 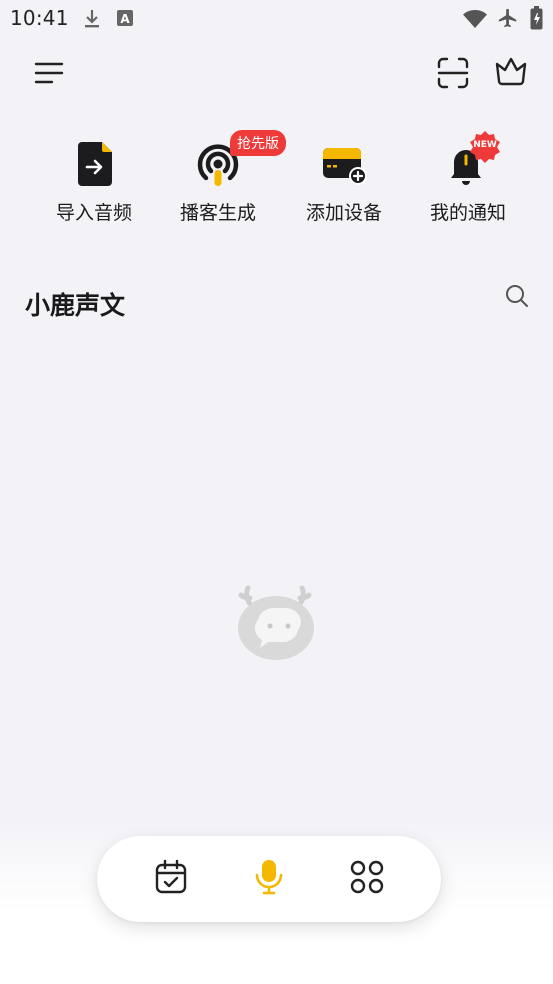 I want to click on keyboard-a-icon: A, so click(x=125, y=20).